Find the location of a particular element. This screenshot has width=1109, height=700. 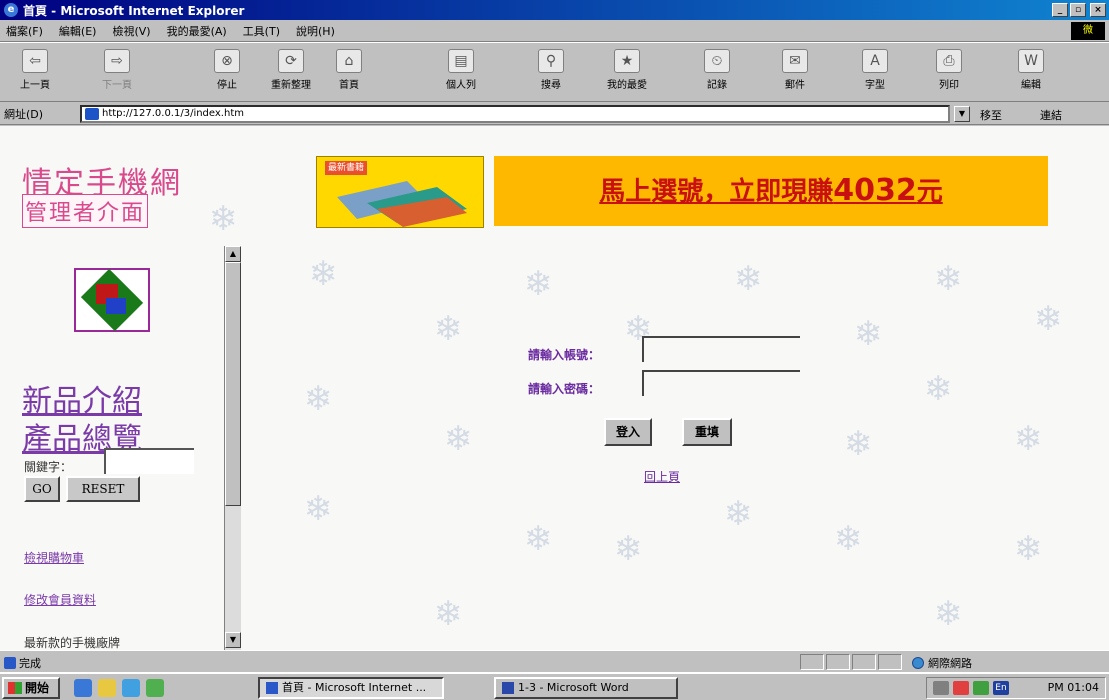

edit-button: W 編輯 is located at coordinates (1031, 73).